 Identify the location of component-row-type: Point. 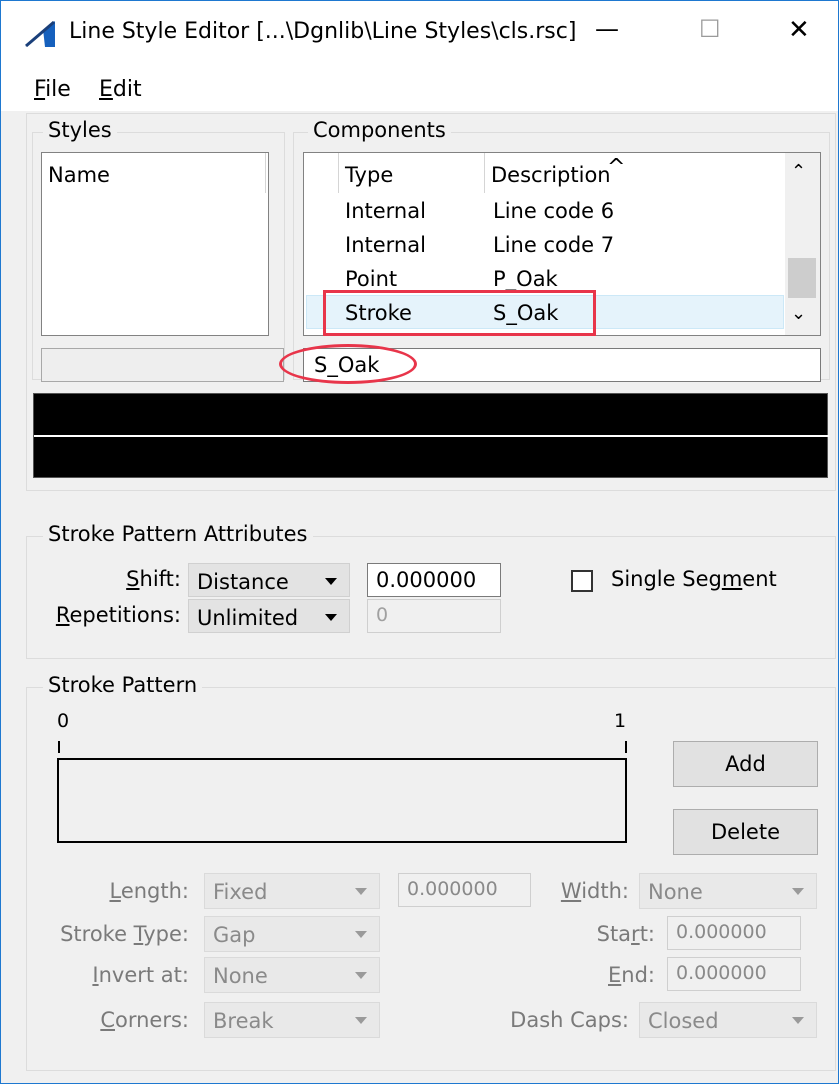
(371, 279).